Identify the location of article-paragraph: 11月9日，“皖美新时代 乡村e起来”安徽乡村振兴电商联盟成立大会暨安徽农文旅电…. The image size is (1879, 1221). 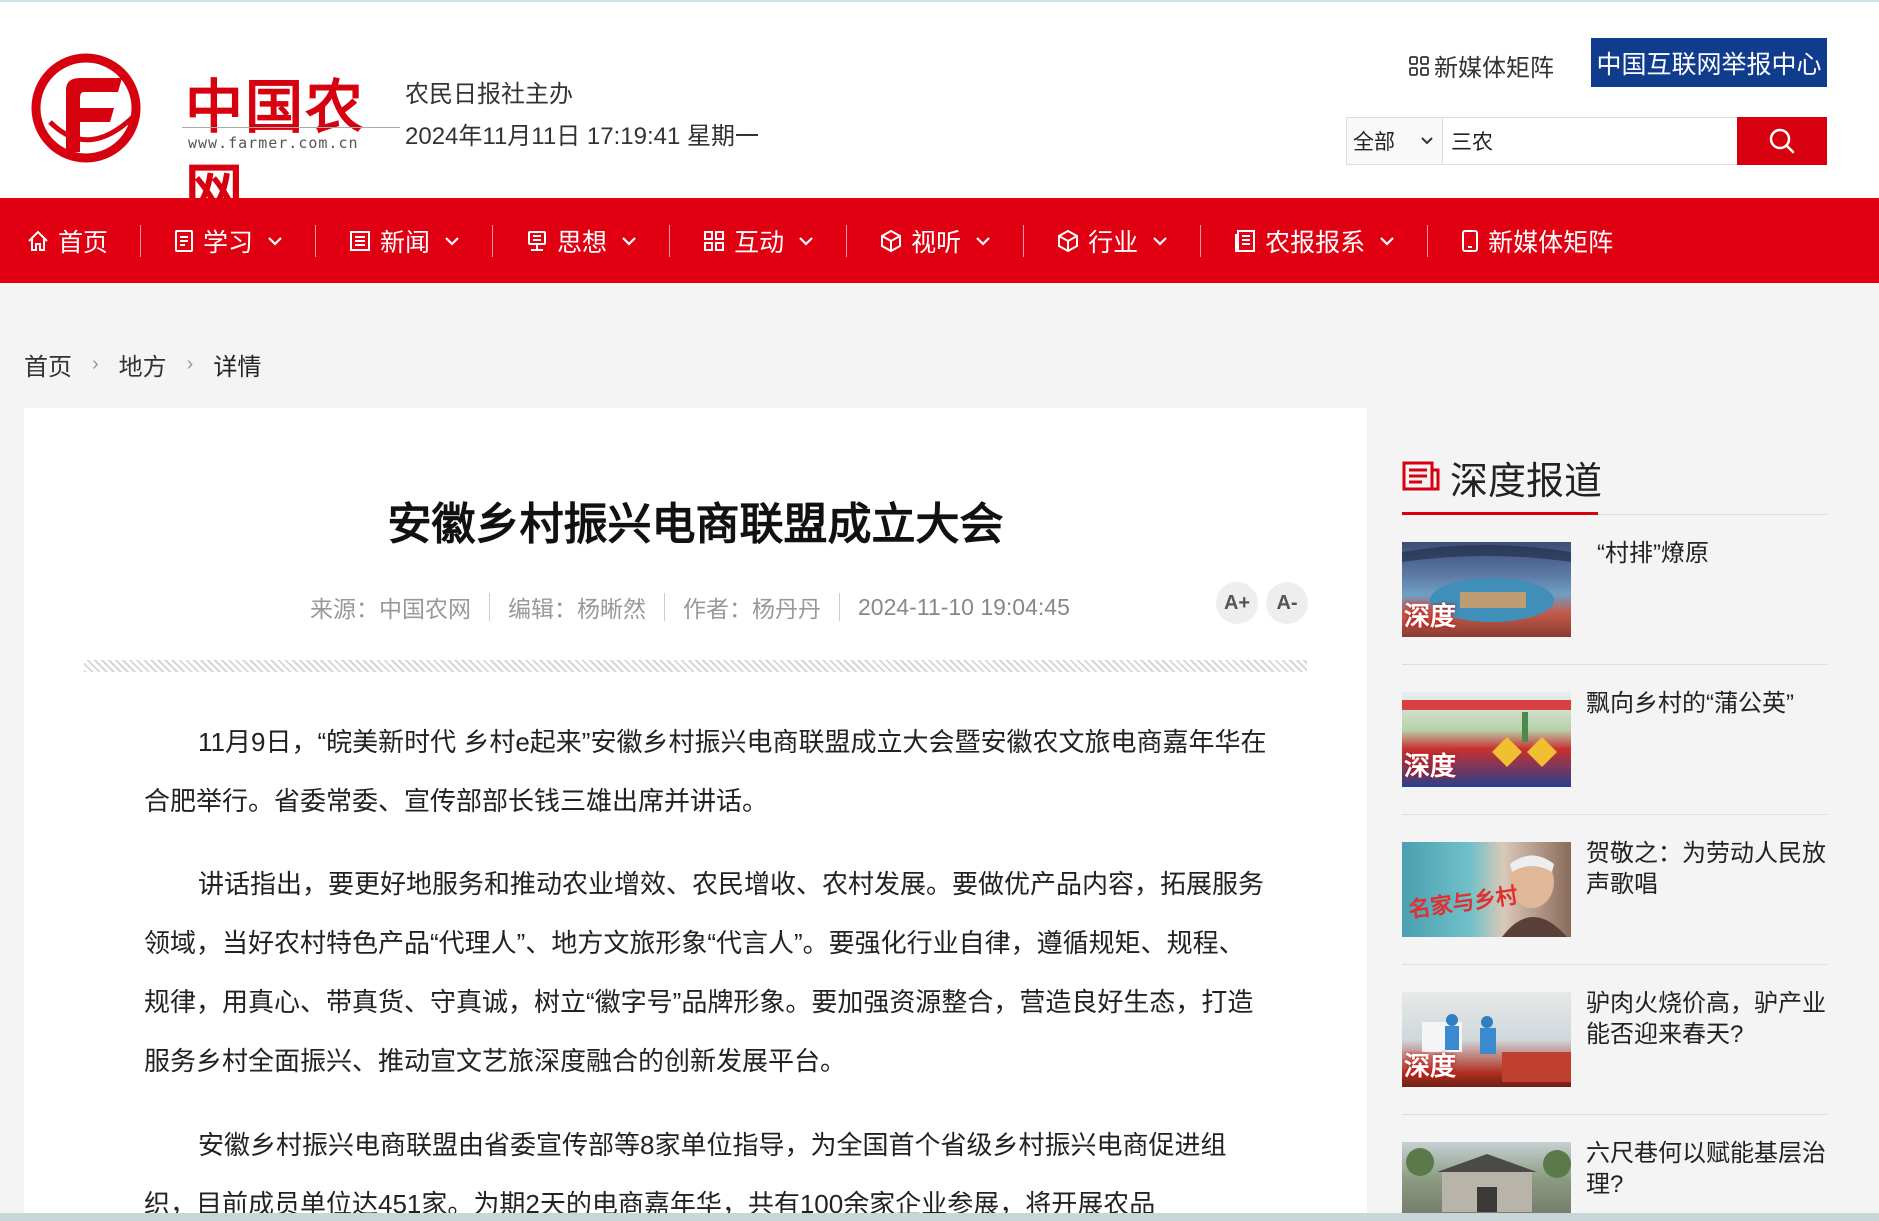
(705, 771).